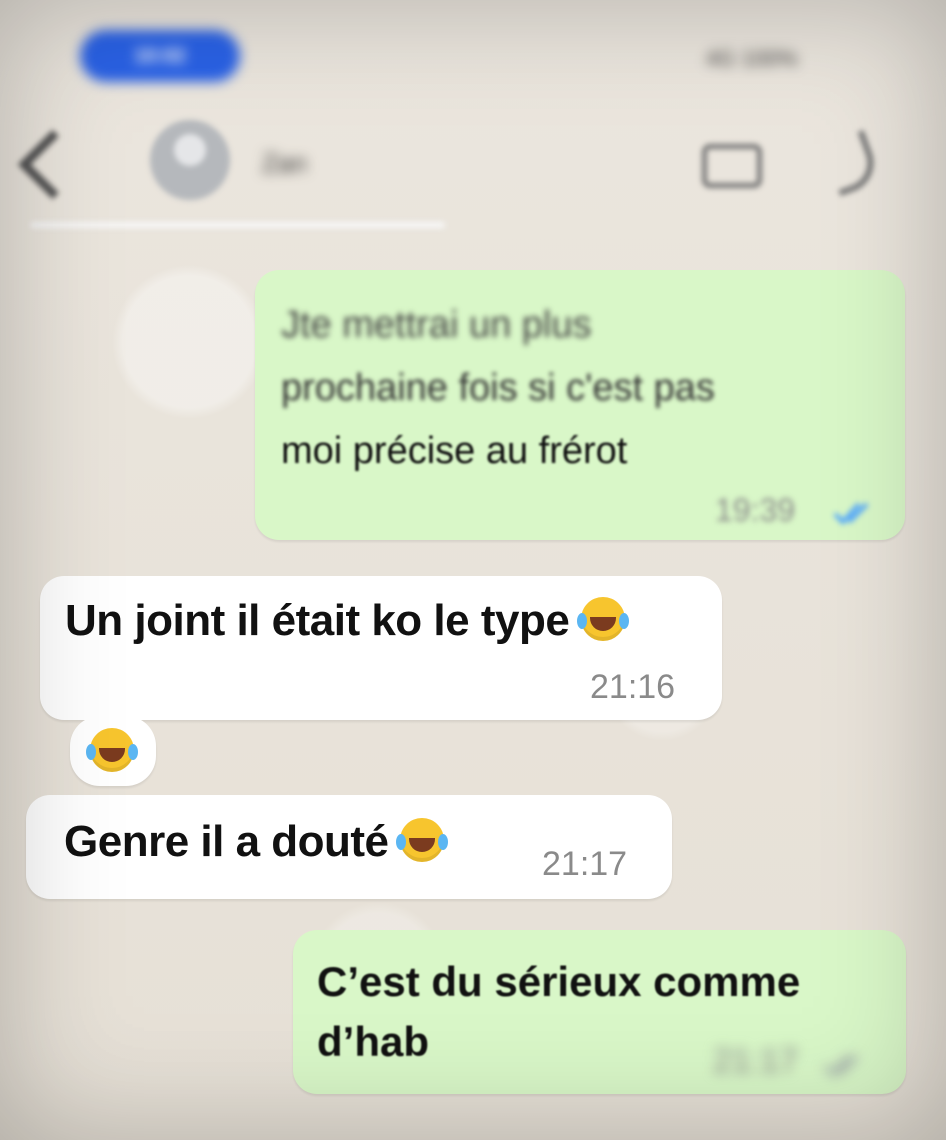 The height and width of the screenshot is (1140, 946). What do you see at coordinates (381, 648) in the screenshot?
I see `message-bubble-incoming: Un joint il était ko le type 21:16` at bounding box center [381, 648].